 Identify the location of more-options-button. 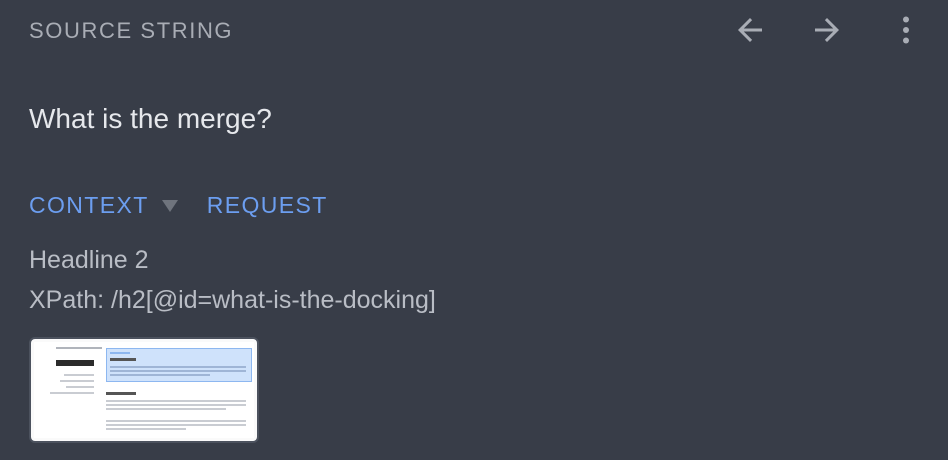
(906, 30).